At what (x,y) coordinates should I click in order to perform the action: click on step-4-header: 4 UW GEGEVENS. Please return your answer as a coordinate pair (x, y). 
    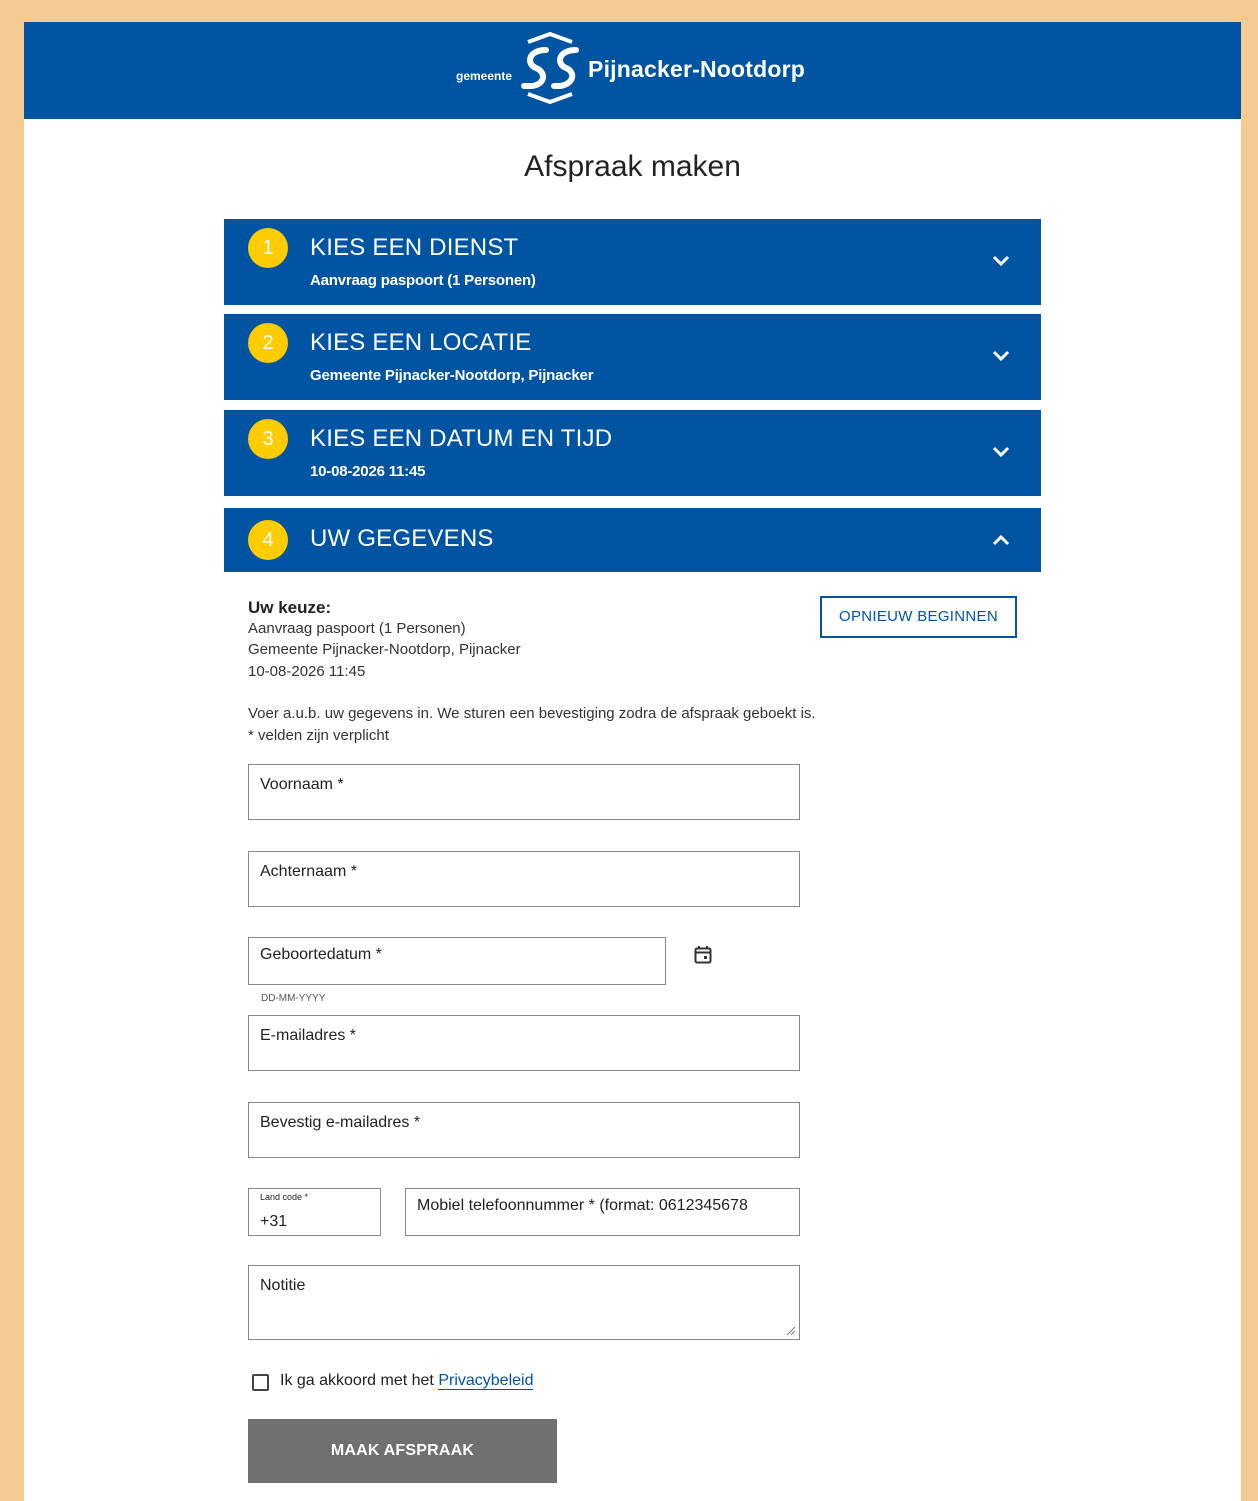
    Looking at the image, I should click on (632, 540).